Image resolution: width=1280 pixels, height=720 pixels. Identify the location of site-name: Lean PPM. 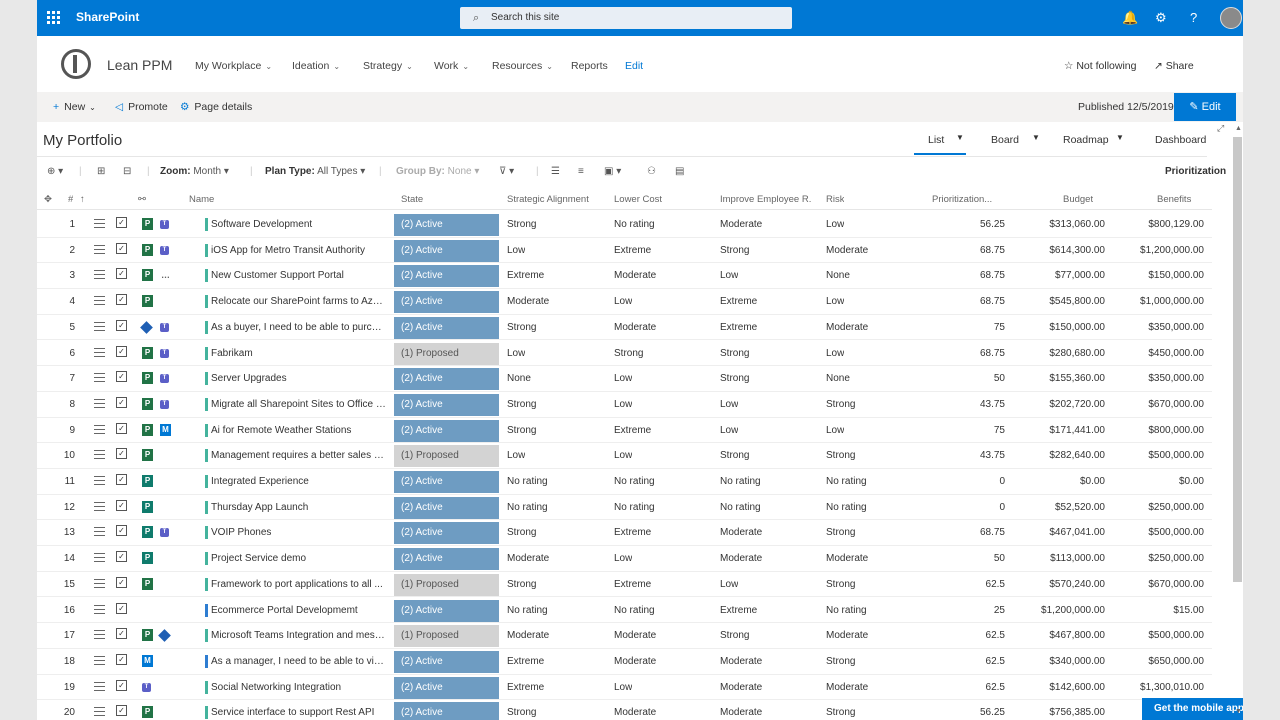
(139, 65).